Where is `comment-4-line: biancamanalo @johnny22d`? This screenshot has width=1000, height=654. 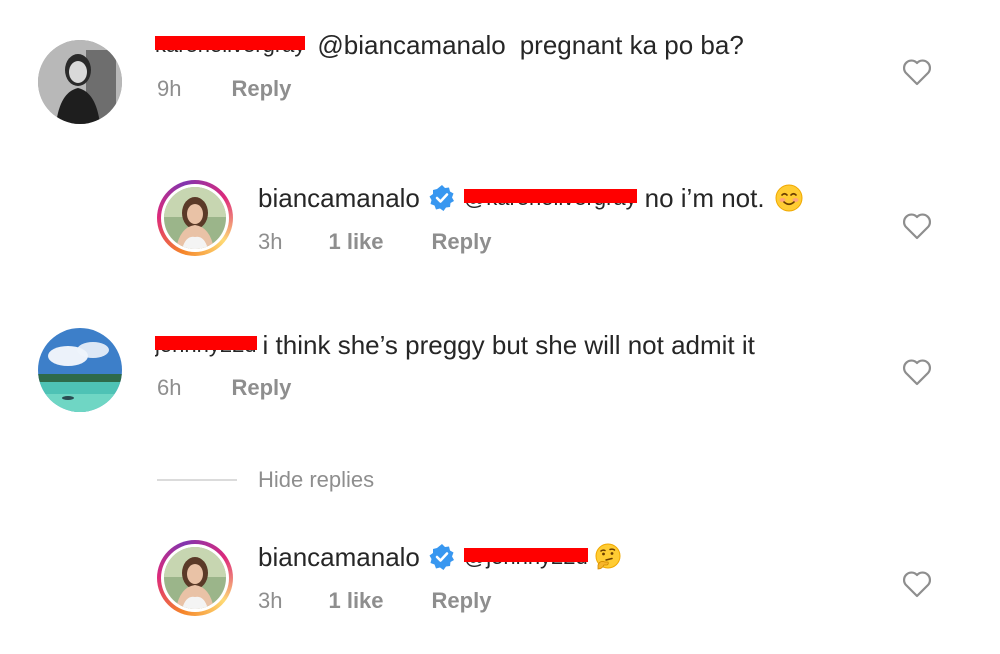
comment-4-line: biancamanalo @johnny22d is located at coordinates (440, 557).